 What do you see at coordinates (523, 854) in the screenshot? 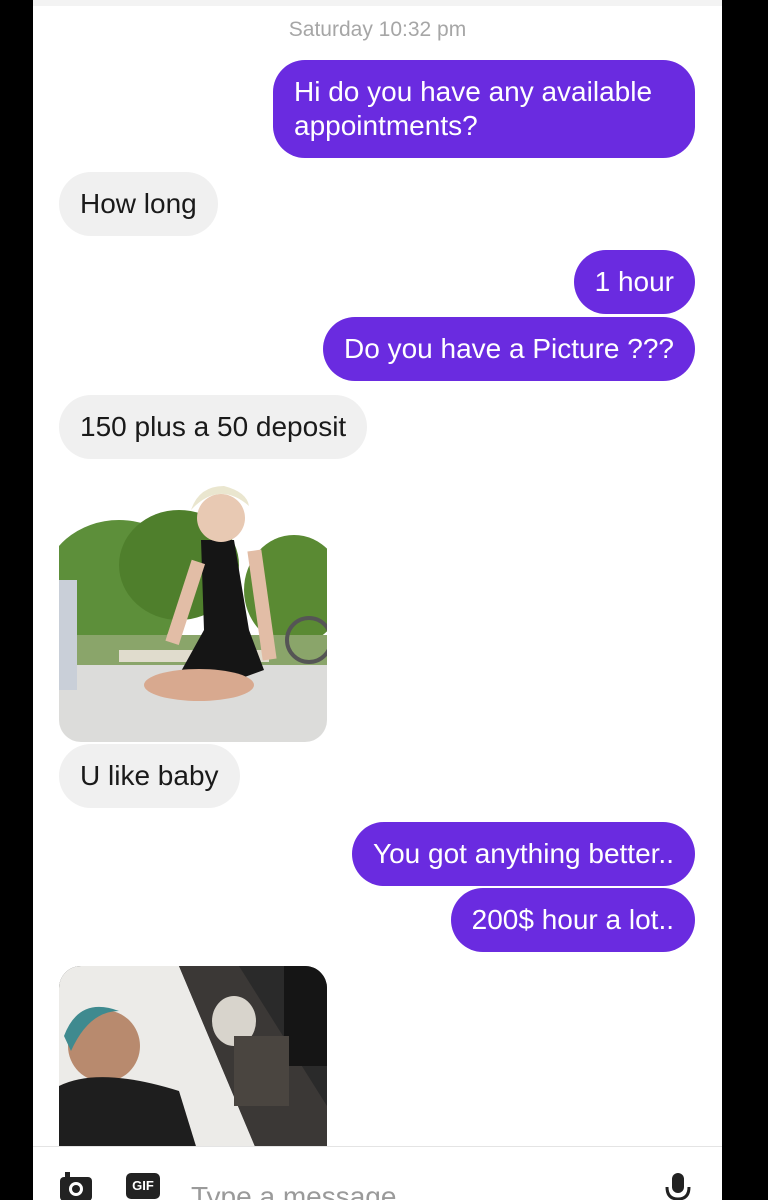
I see `outgoing-message: You got anything better..` at bounding box center [523, 854].